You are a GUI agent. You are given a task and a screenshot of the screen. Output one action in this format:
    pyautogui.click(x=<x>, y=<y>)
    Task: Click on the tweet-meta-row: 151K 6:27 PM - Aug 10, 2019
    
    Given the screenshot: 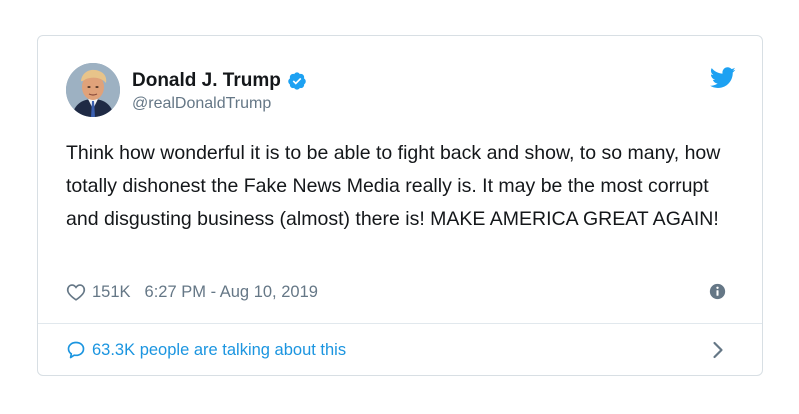 What is the action you would take?
    pyautogui.click(x=401, y=292)
    